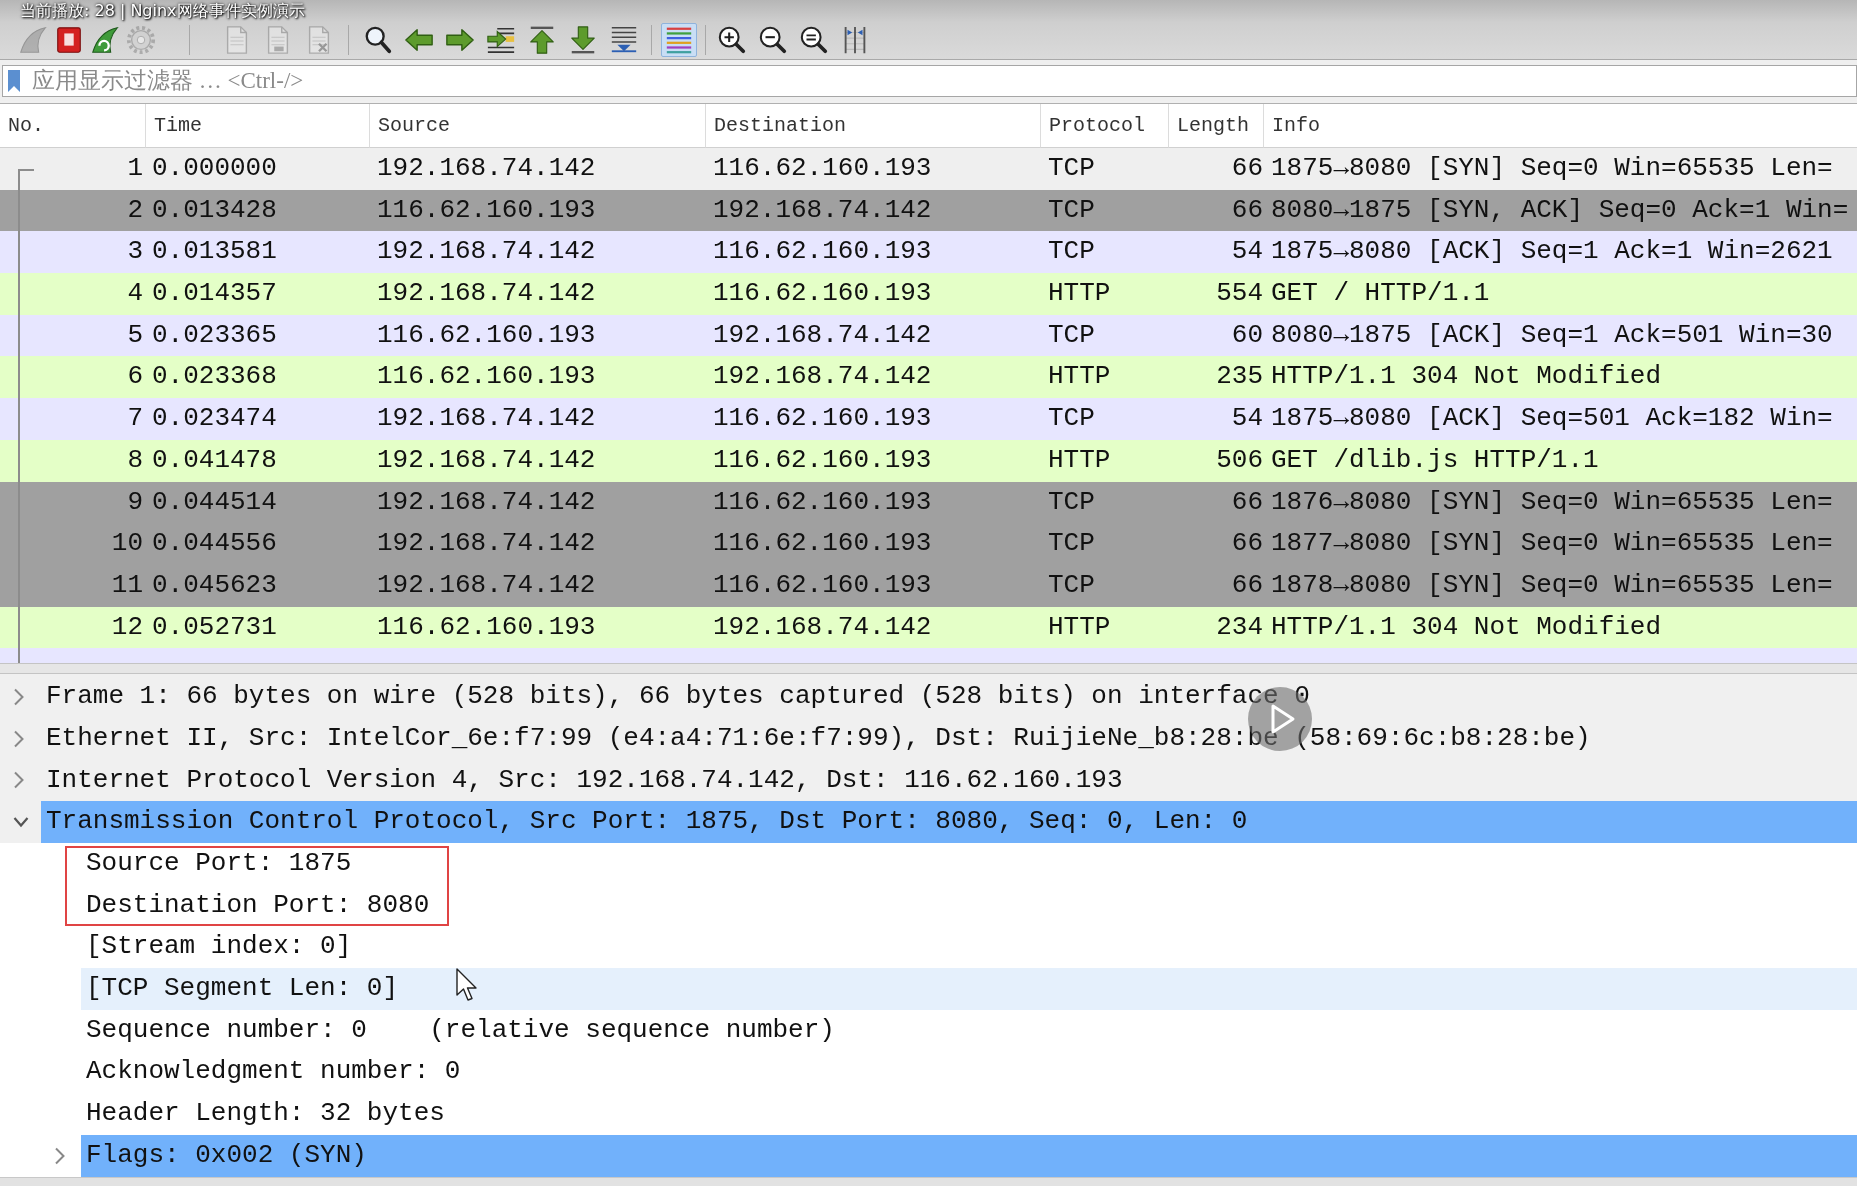 The image size is (1857, 1186). I want to click on zoom-out-icon, so click(773, 40).